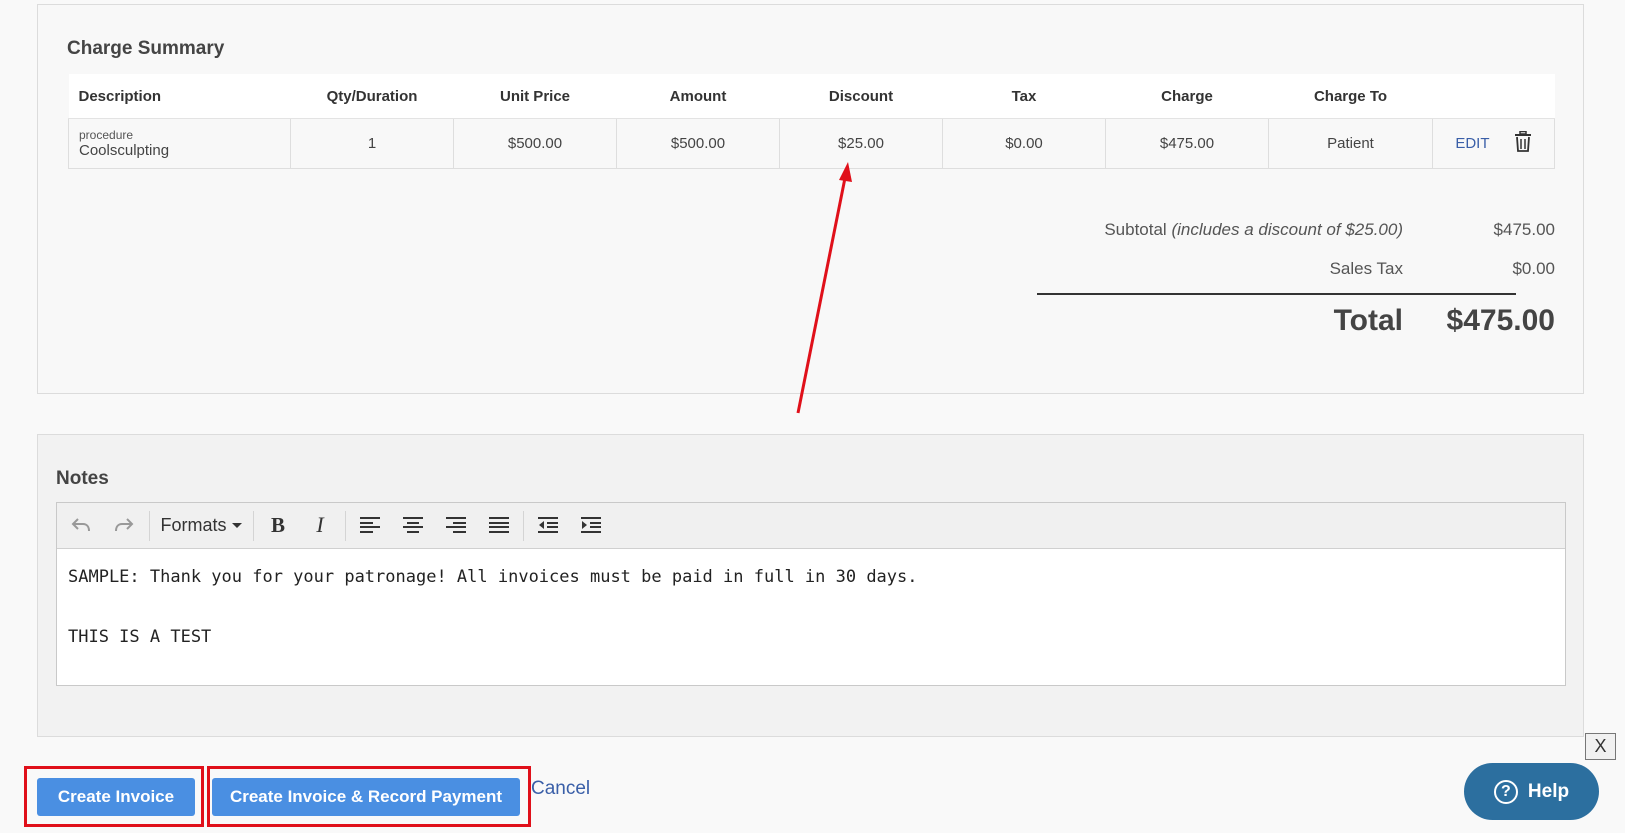 Image resolution: width=1625 pixels, height=833 pixels. Describe the element at coordinates (1368, 320) in the screenshot. I see `total-label: Total` at that location.